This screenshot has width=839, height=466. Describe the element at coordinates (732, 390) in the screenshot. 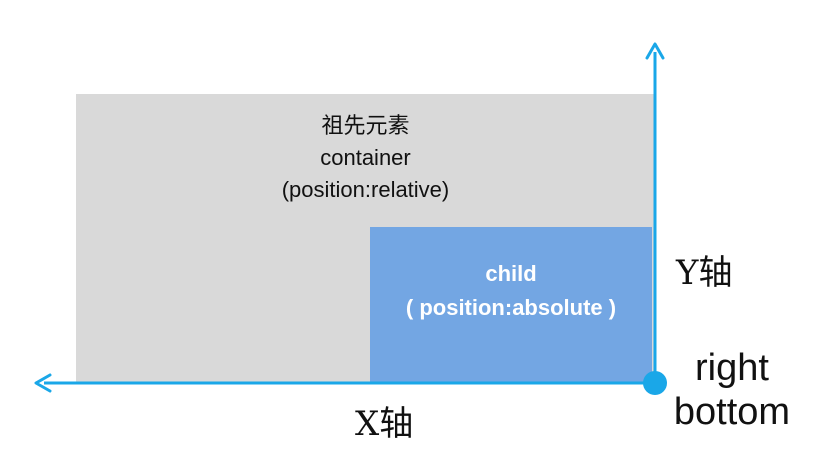

I see `right-bottom-label: right bottom` at that location.